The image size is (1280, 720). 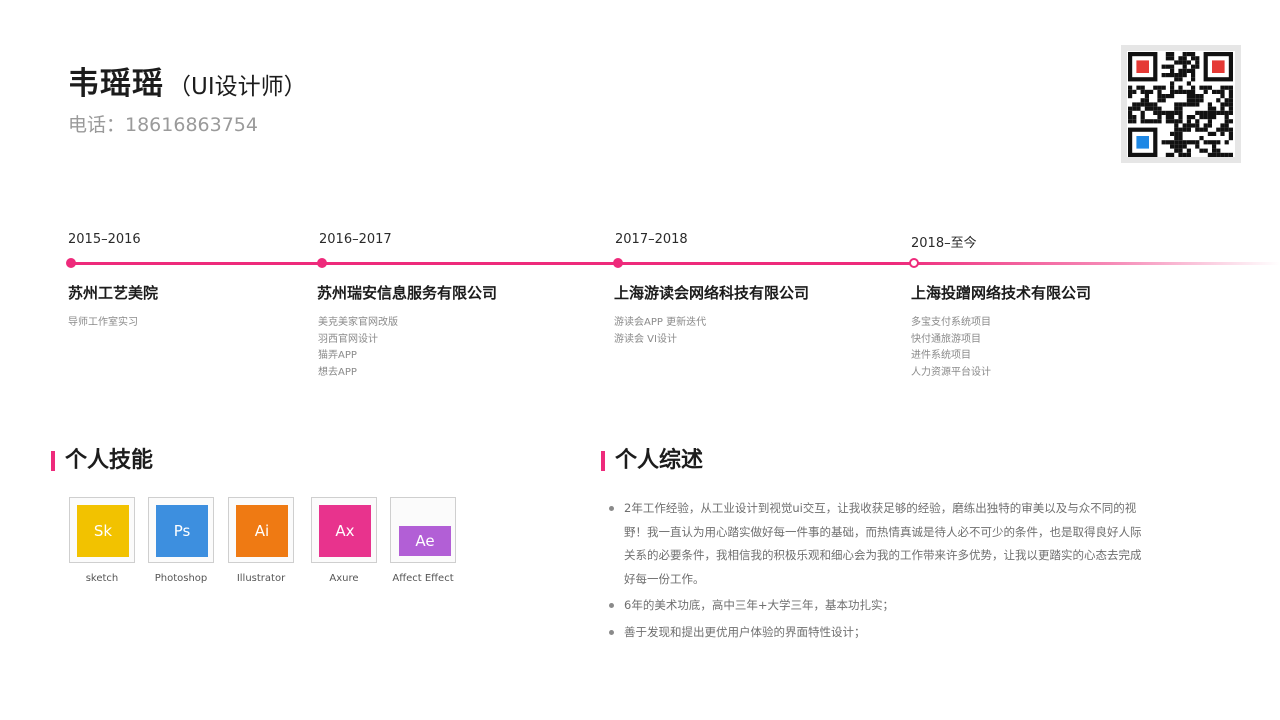 I want to click on timeline-detail: 美克美家官网改版, so click(x=358, y=322).